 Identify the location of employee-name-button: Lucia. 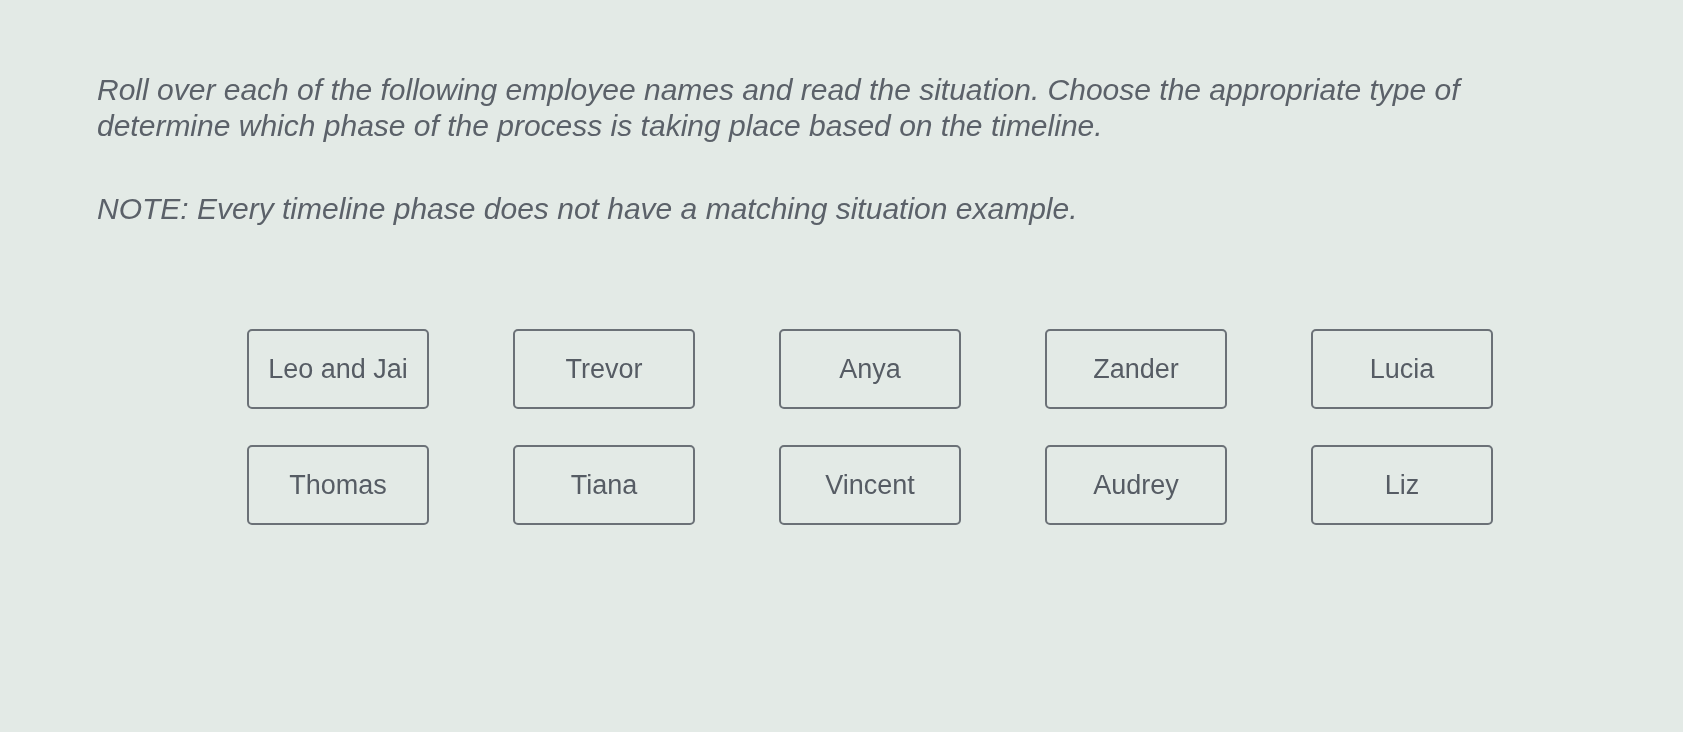
(1402, 369).